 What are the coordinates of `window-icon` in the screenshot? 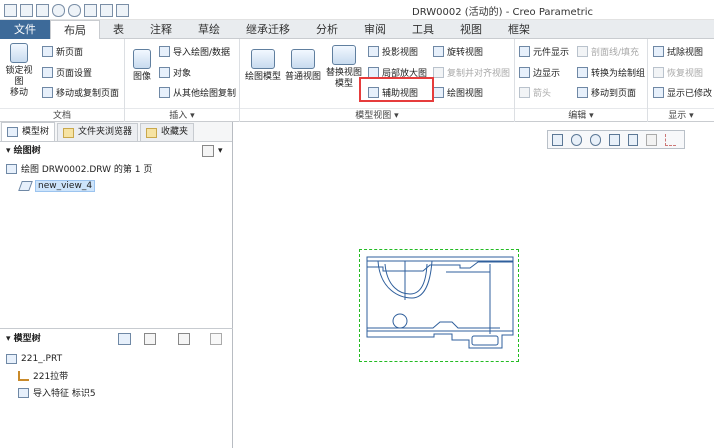 It's located at (90, 10).